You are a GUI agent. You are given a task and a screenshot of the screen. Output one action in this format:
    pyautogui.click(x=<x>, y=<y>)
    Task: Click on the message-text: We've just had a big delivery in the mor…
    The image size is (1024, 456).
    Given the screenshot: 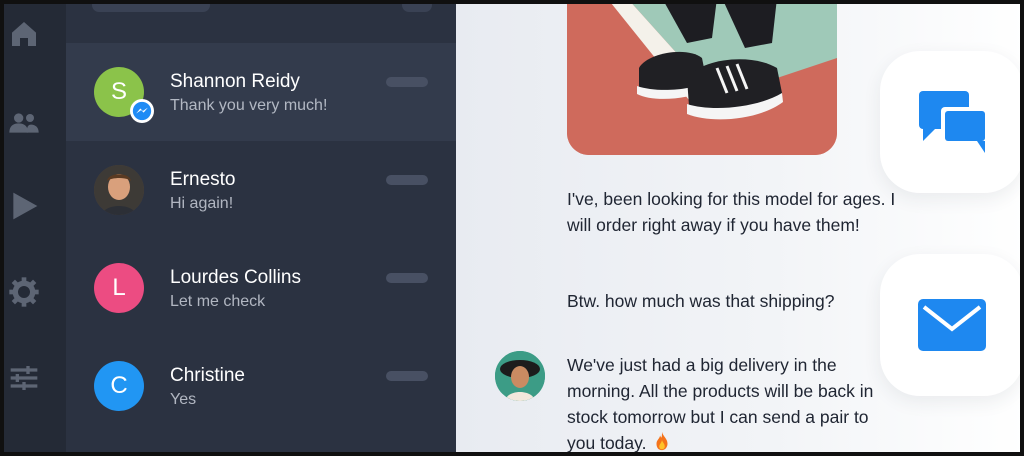 What is the action you would take?
    pyautogui.click(x=720, y=404)
    